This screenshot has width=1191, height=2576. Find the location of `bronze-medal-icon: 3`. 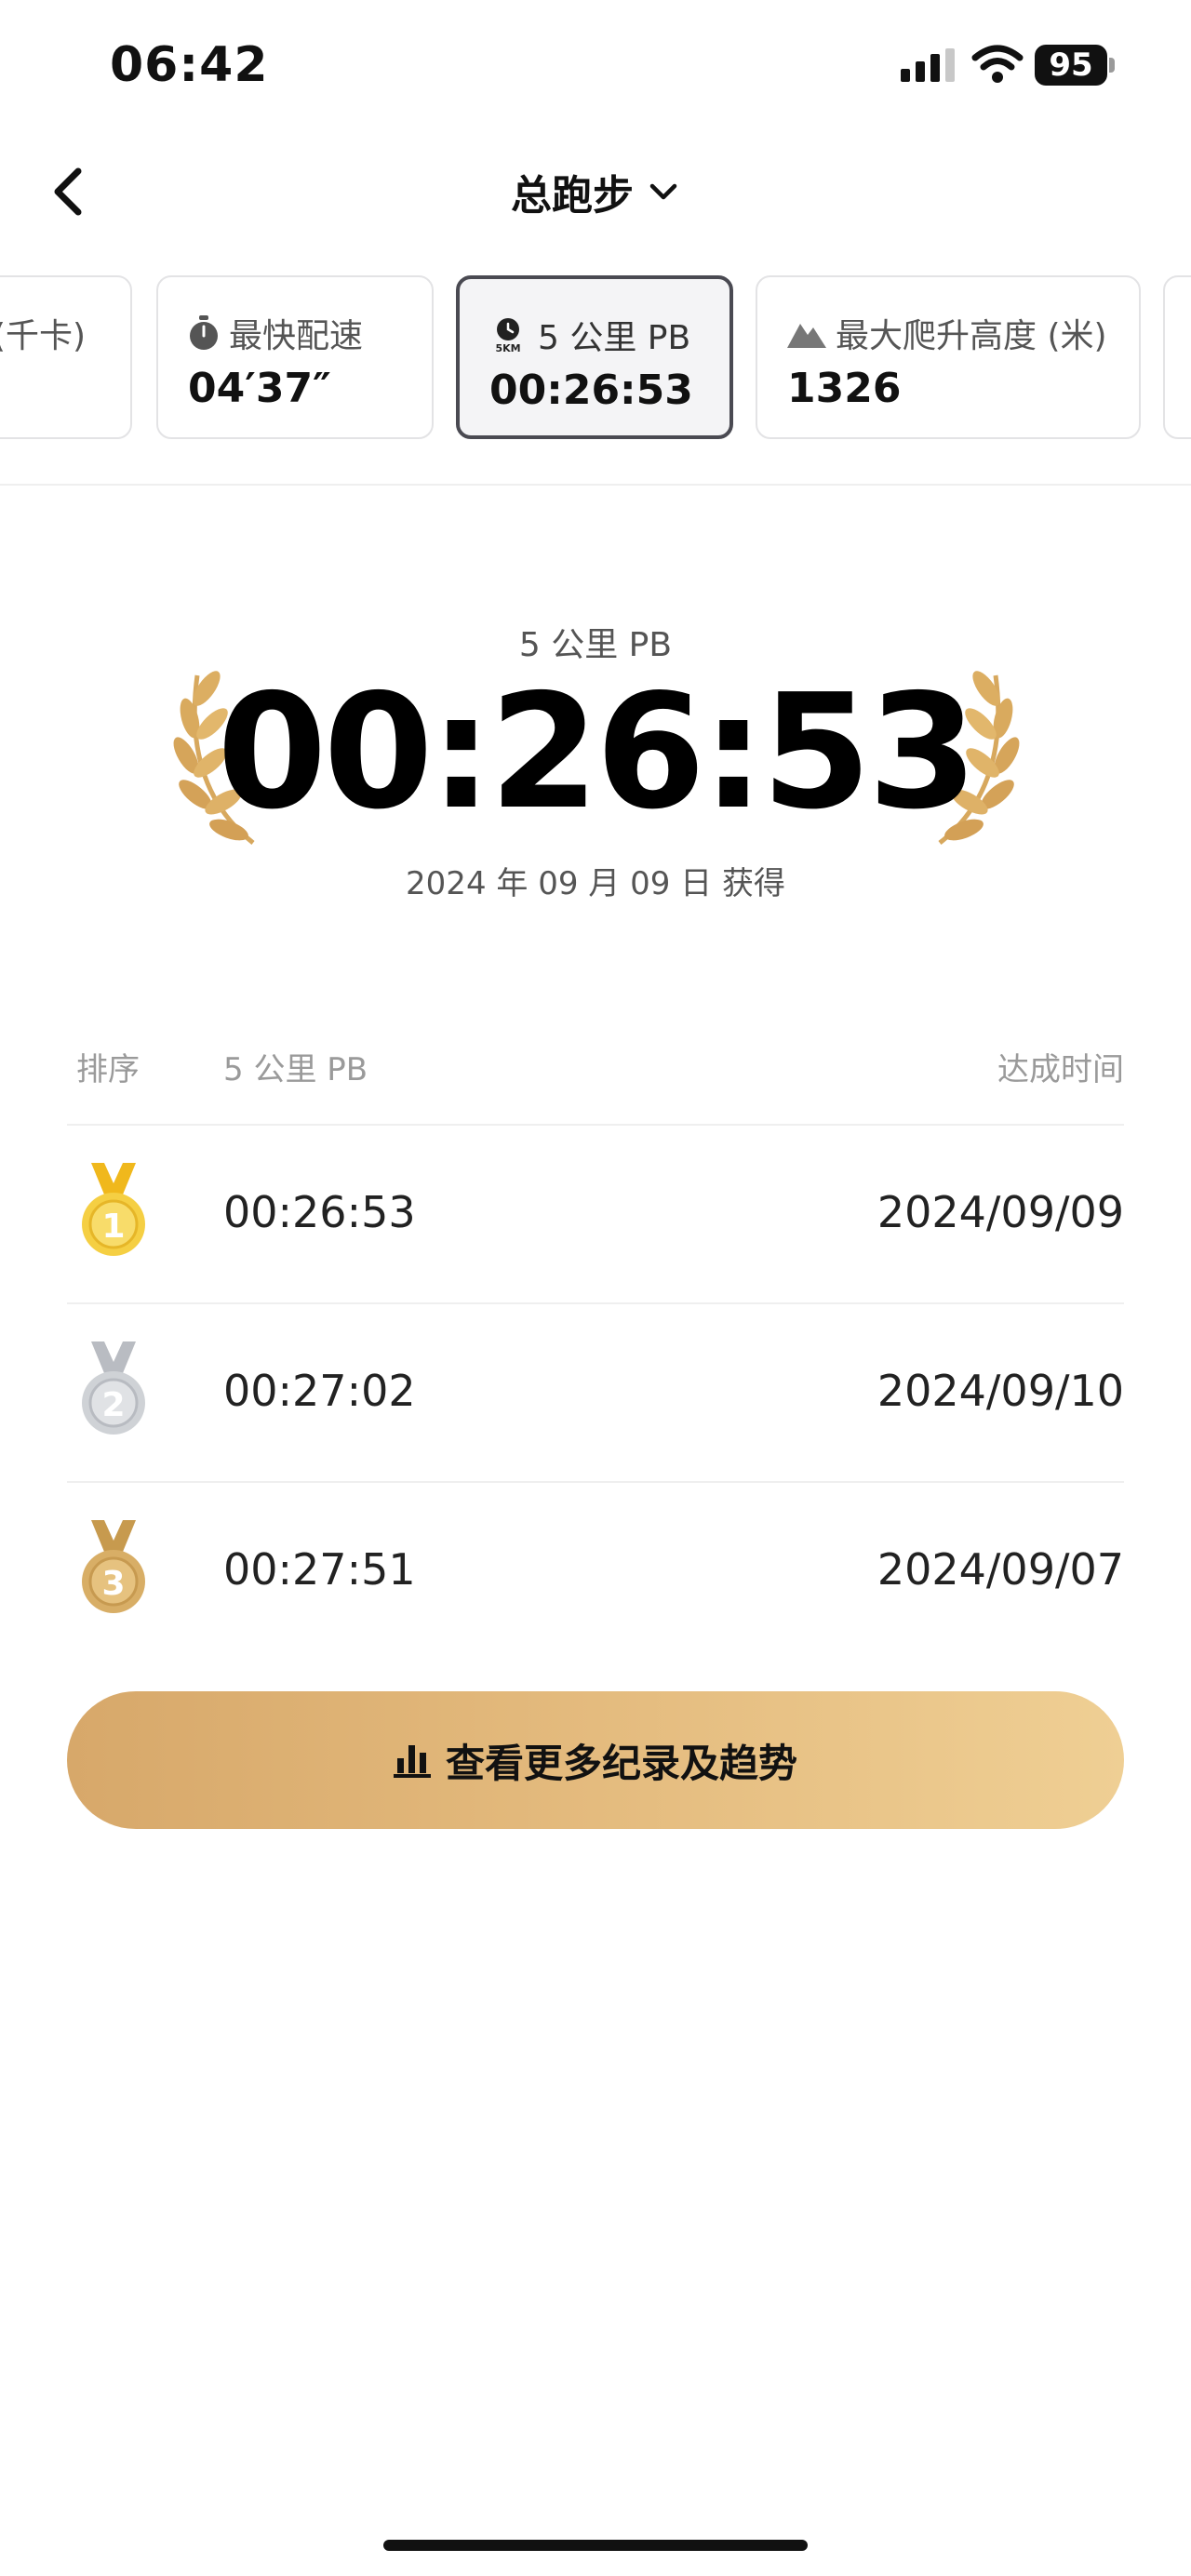

bronze-medal-icon: 3 is located at coordinates (113, 1566).